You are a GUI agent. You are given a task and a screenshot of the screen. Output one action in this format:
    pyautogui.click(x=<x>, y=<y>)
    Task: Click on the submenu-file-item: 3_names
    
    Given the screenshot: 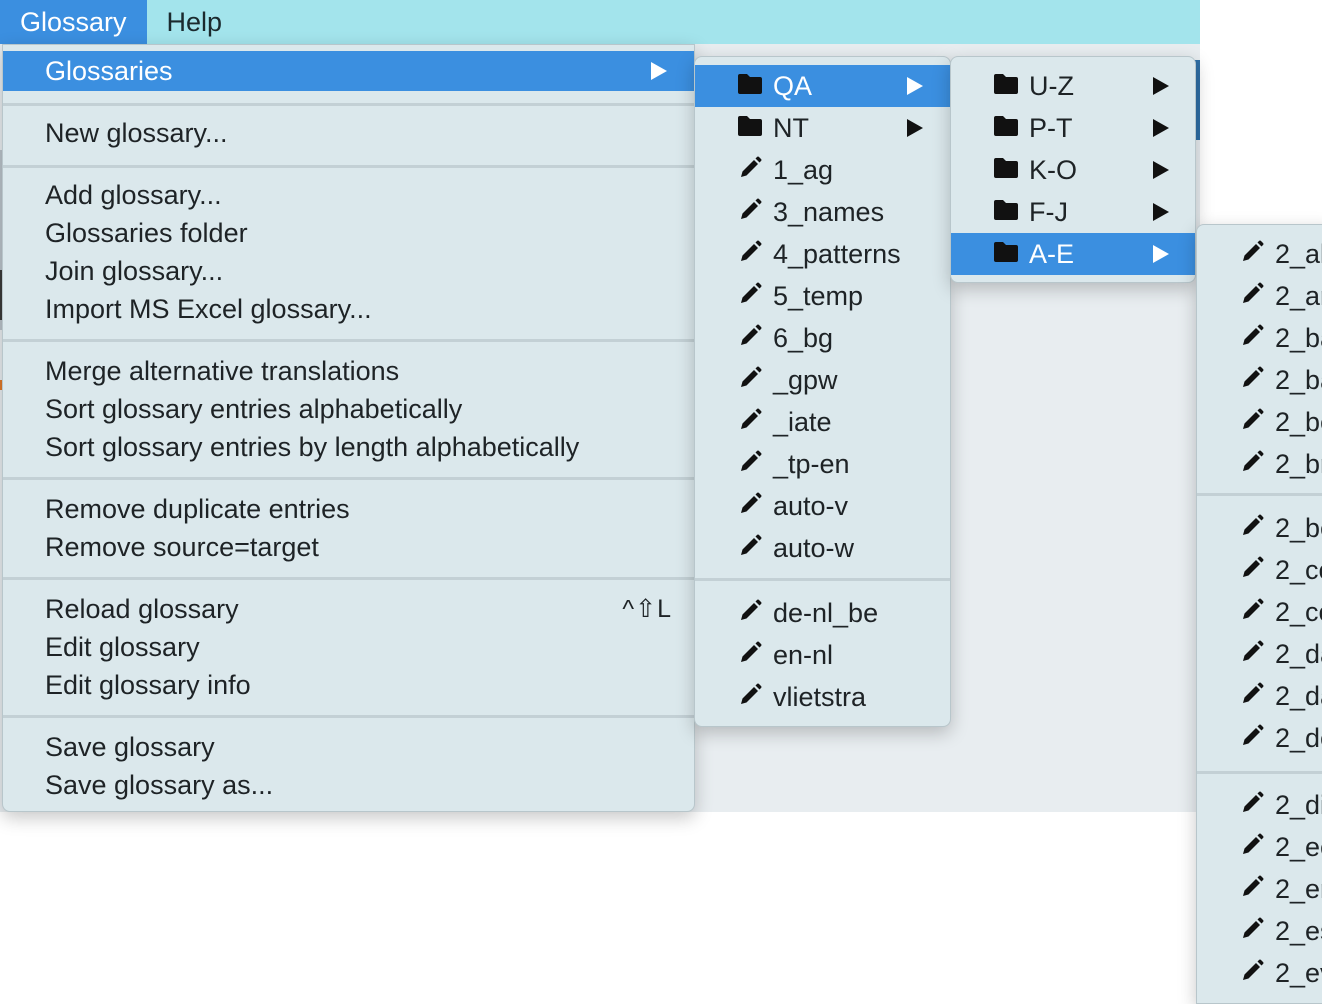 What is the action you would take?
    pyautogui.click(x=822, y=212)
    